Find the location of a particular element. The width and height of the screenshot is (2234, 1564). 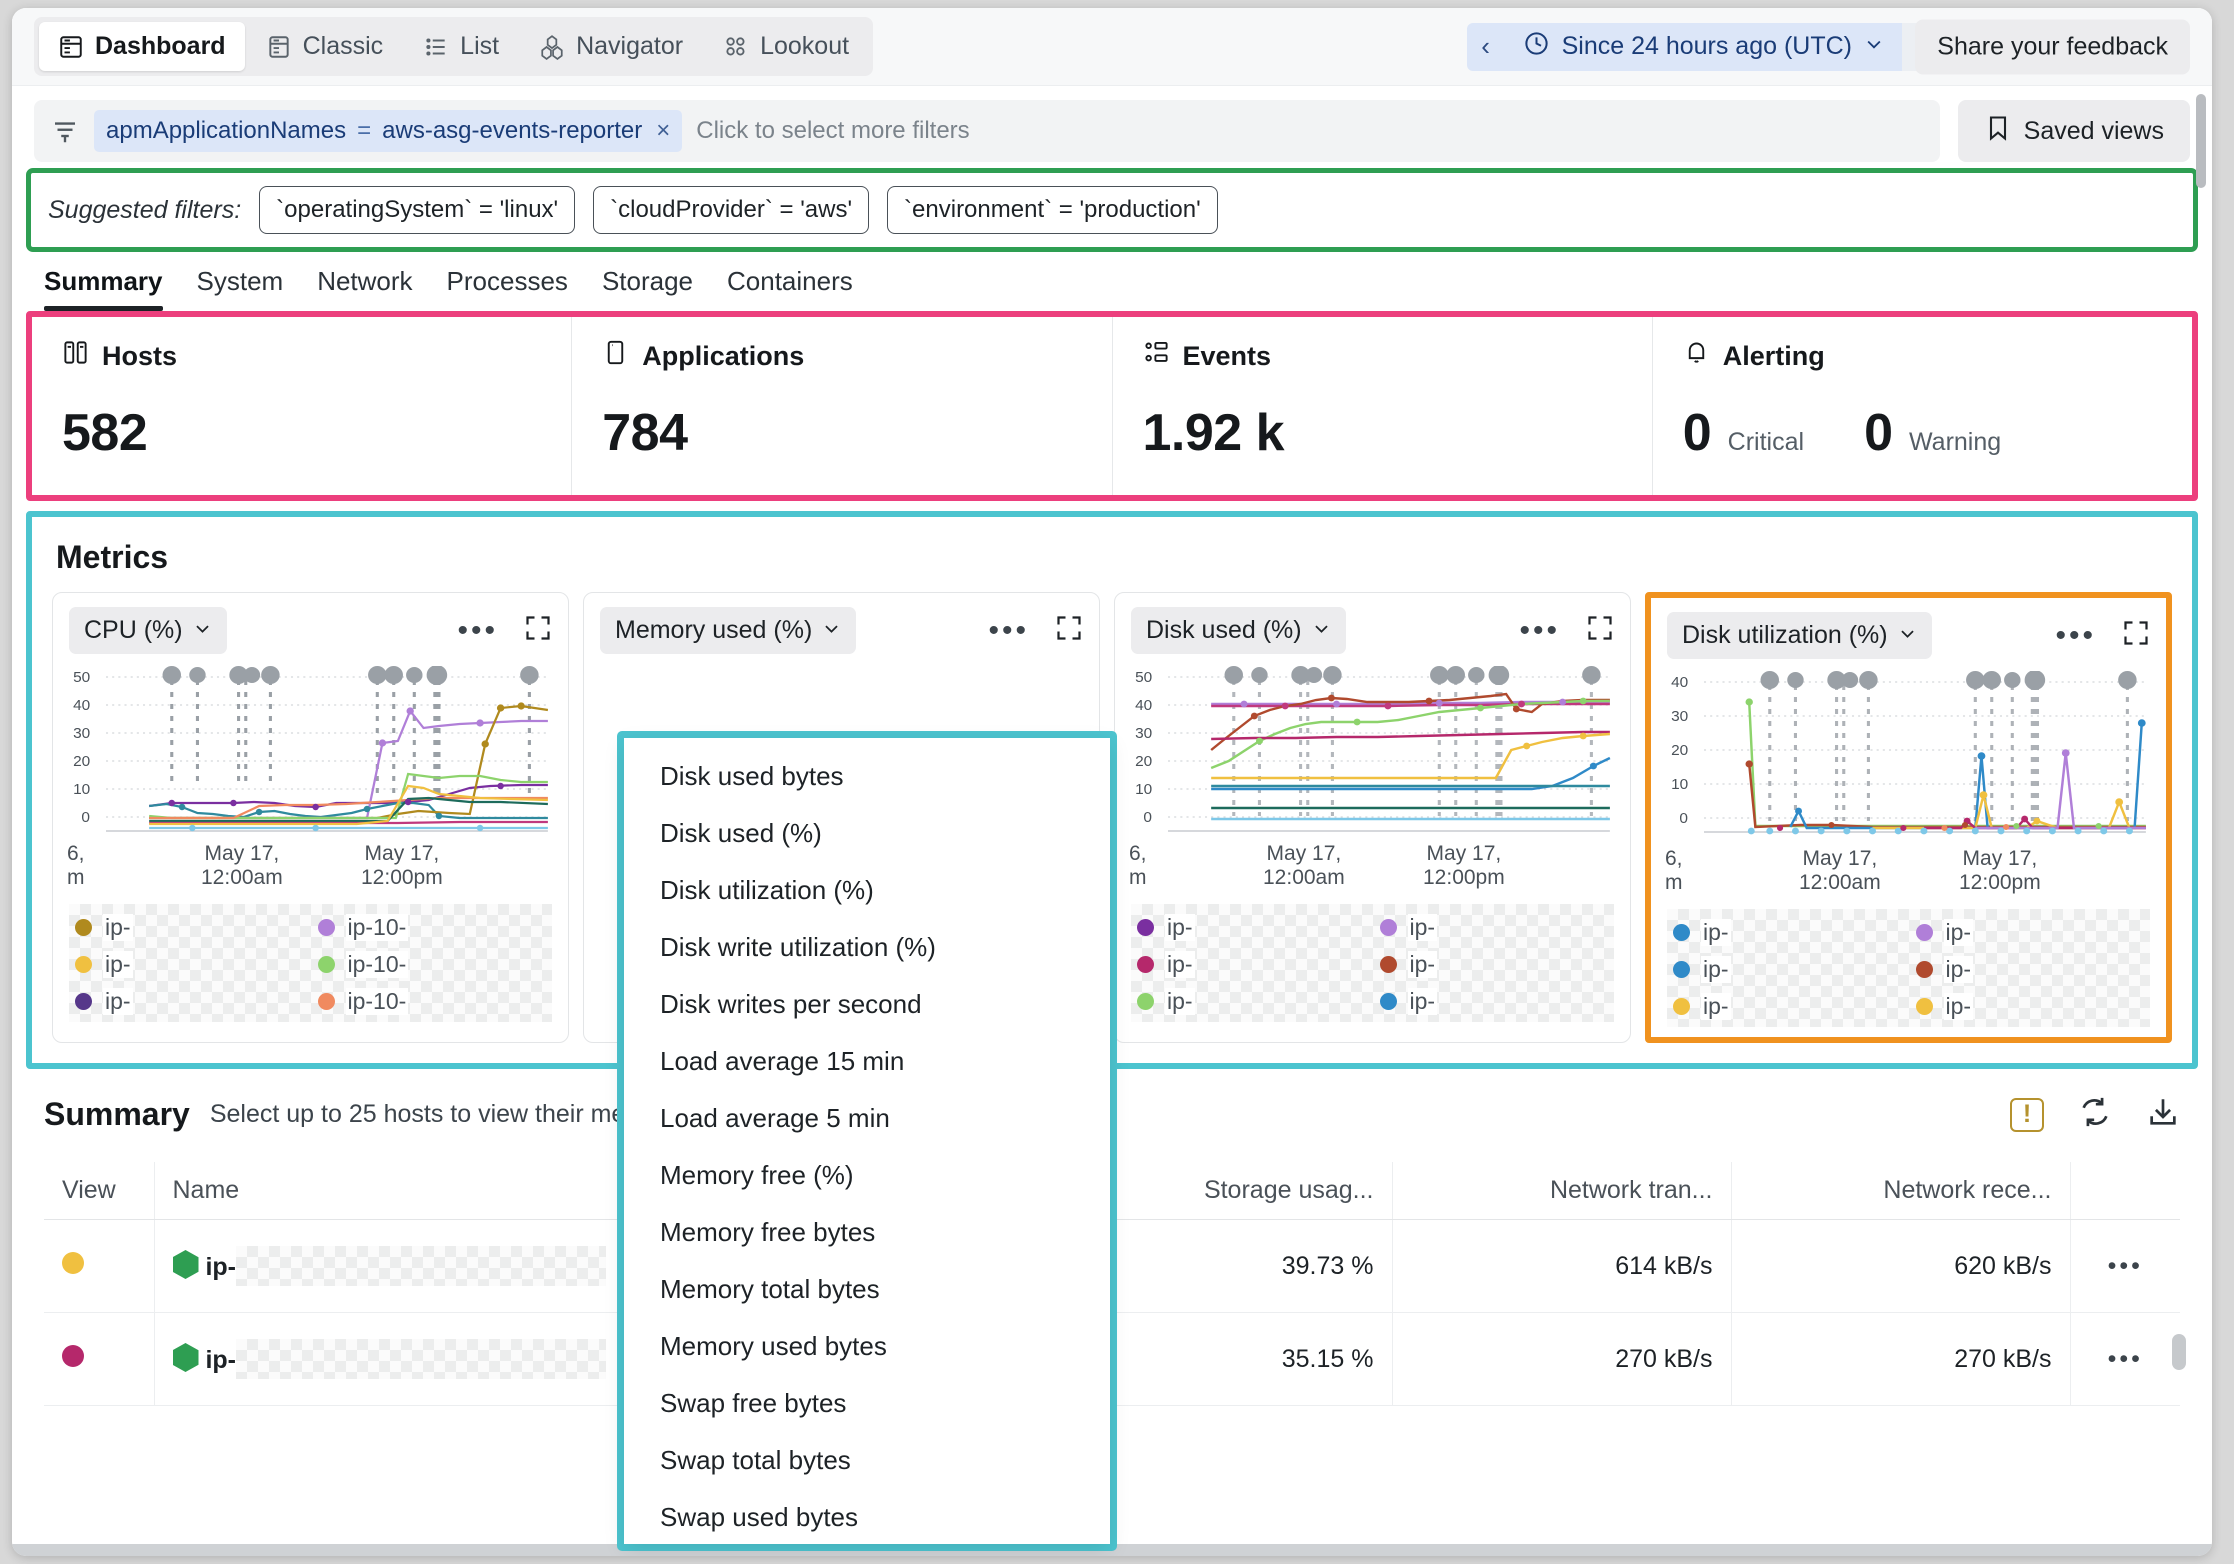

dropdown-item-memory-free-percent: Memory free (%) is located at coordinates (867, 1175).